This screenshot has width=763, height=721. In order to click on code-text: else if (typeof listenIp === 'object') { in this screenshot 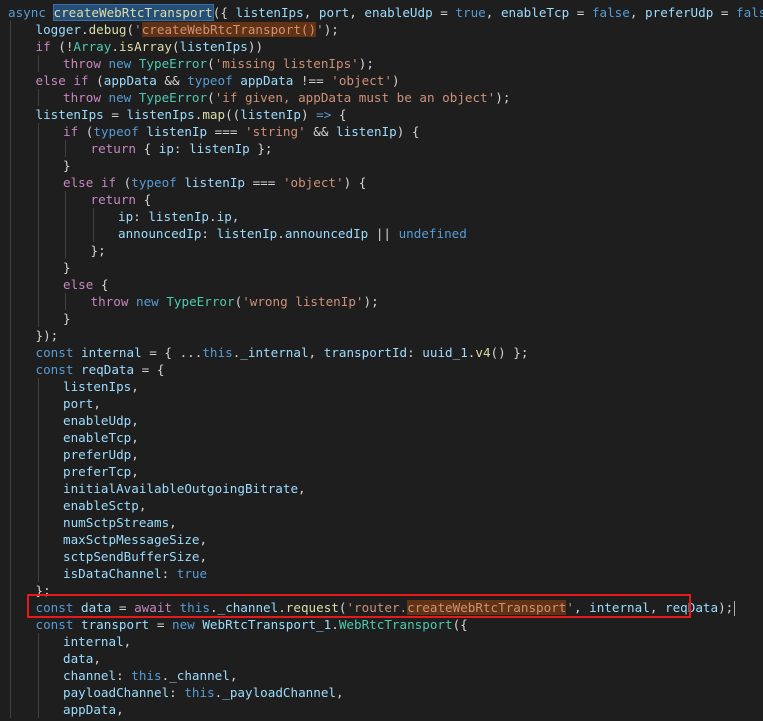, I will do `click(214, 182)`.